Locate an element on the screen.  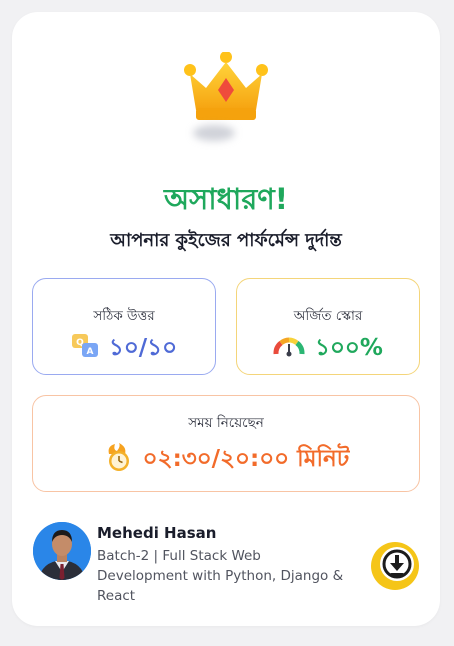
download-button is located at coordinates (395, 566).